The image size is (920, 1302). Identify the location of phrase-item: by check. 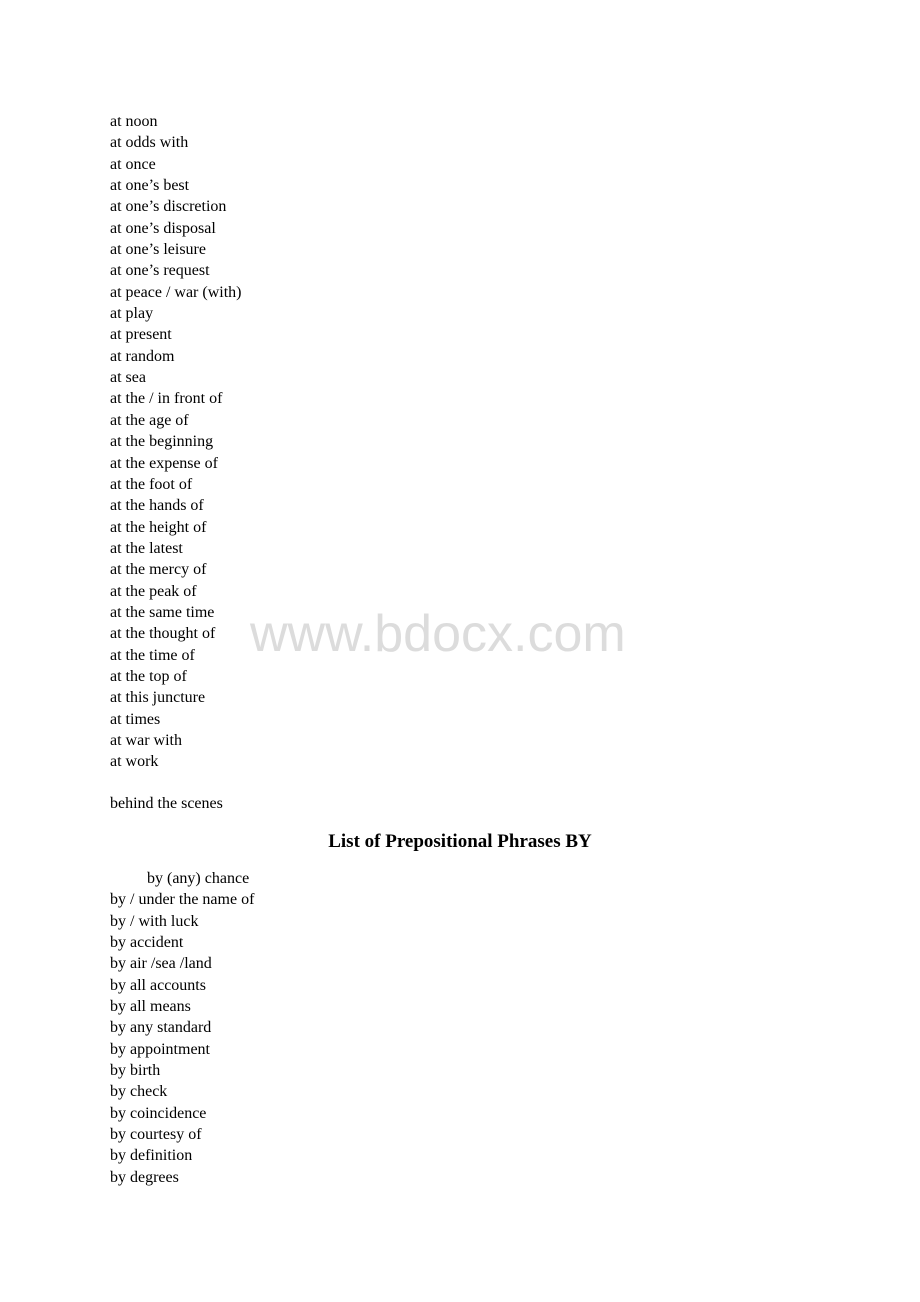
(139, 1092).